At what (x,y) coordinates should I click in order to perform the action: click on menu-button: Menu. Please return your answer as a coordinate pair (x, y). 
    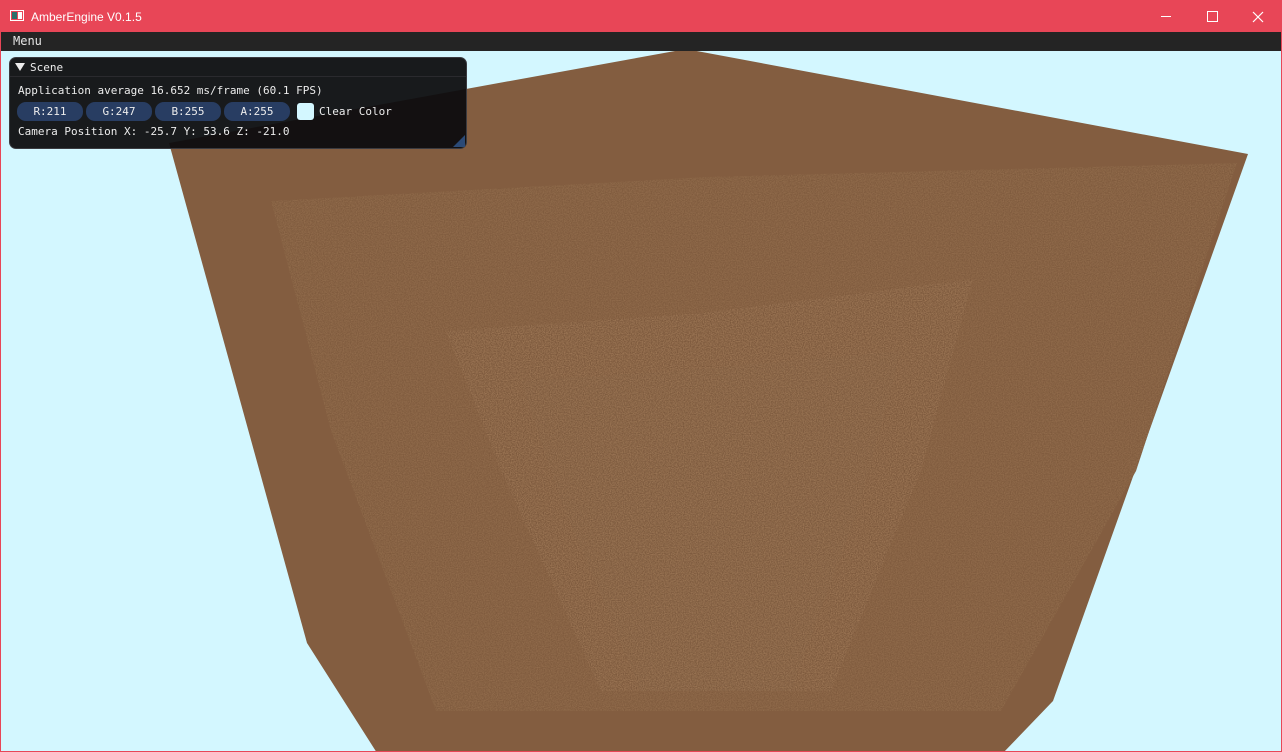
    Looking at the image, I should click on (27, 41).